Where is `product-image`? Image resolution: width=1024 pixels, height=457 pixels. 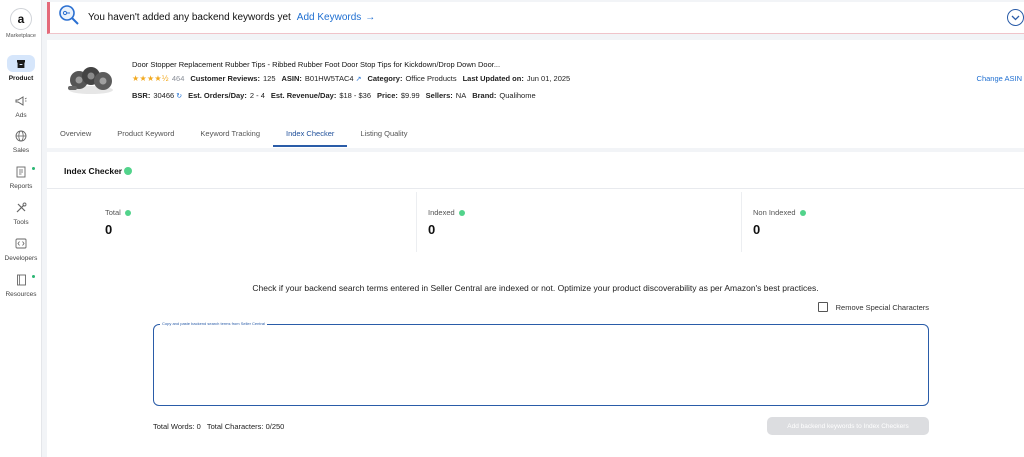
product-image is located at coordinates (91, 79).